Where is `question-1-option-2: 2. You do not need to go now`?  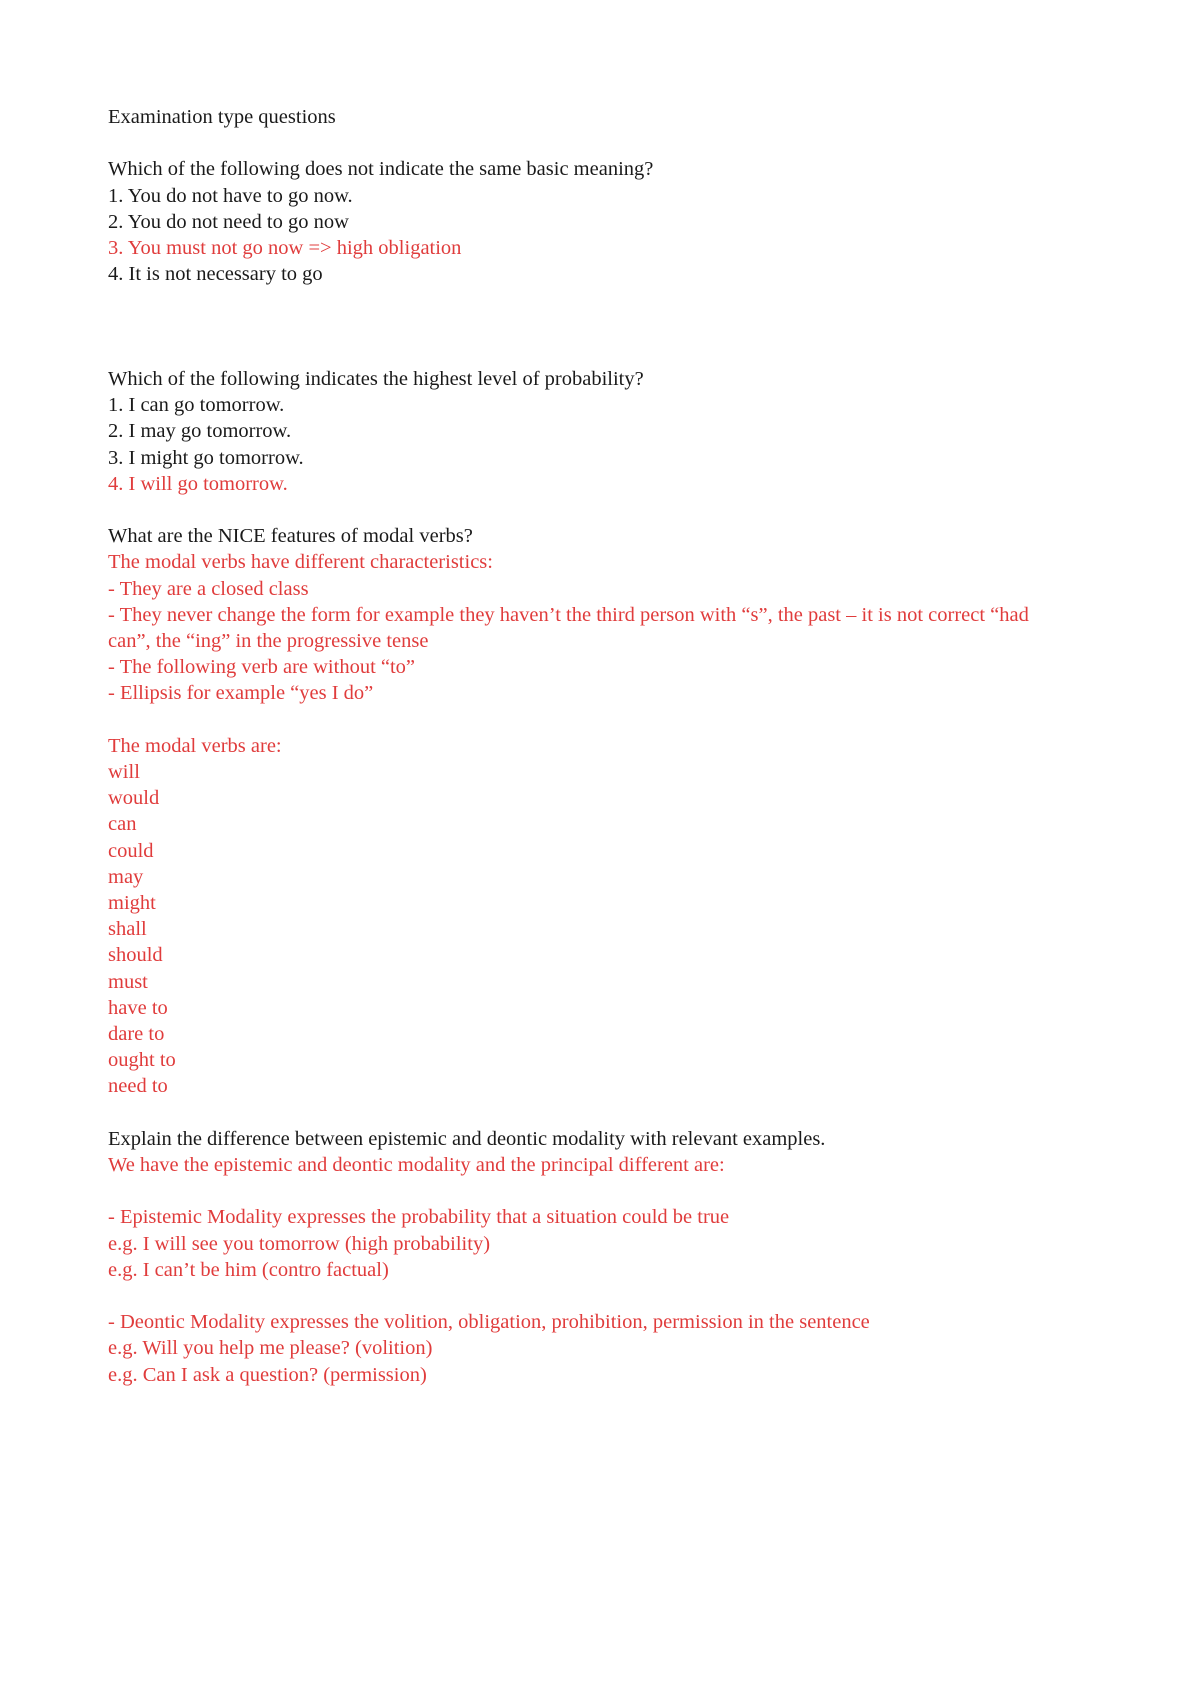 question-1-option-2: 2. You do not need to go now is located at coordinates (228, 221).